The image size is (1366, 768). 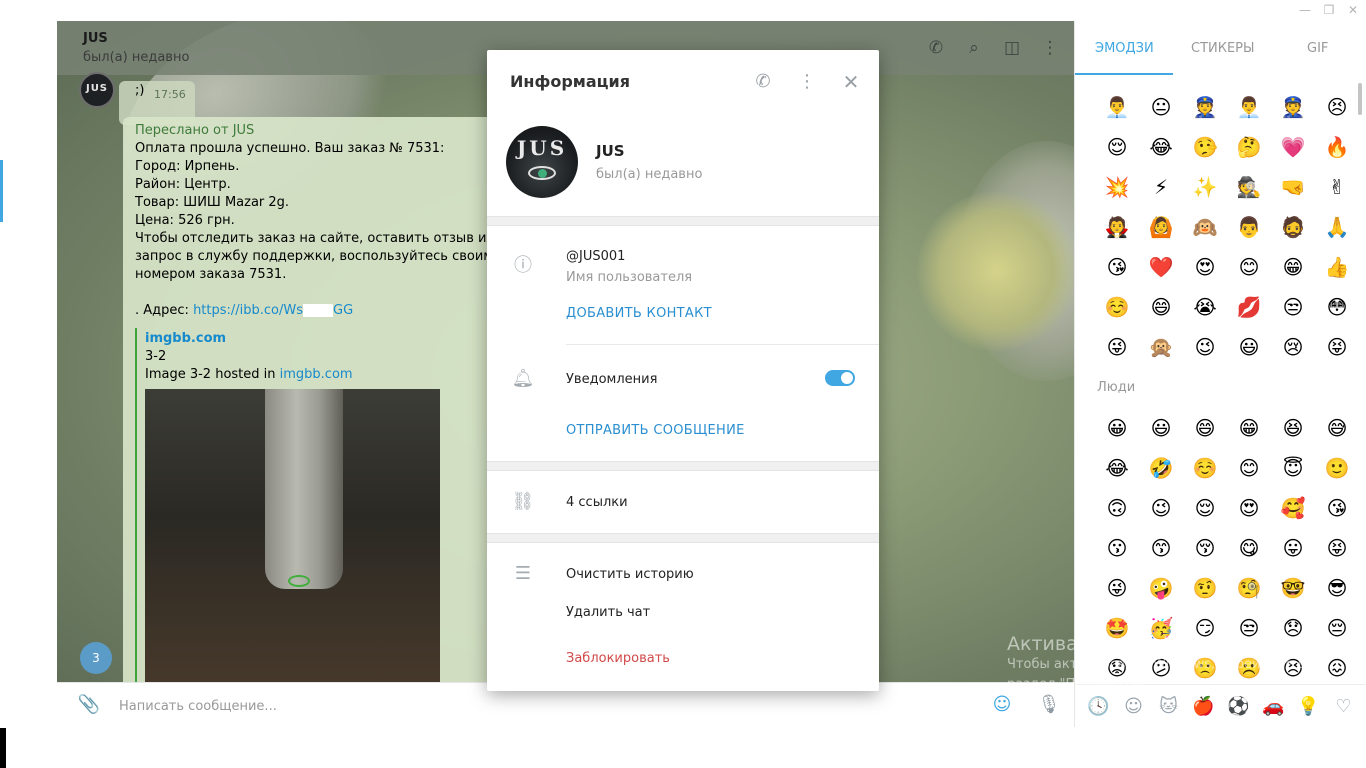 What do you see at coordinates (1249, 548) in the screenshot?
I see `emoji-item: 😋` at bounding box center [1249, 548].